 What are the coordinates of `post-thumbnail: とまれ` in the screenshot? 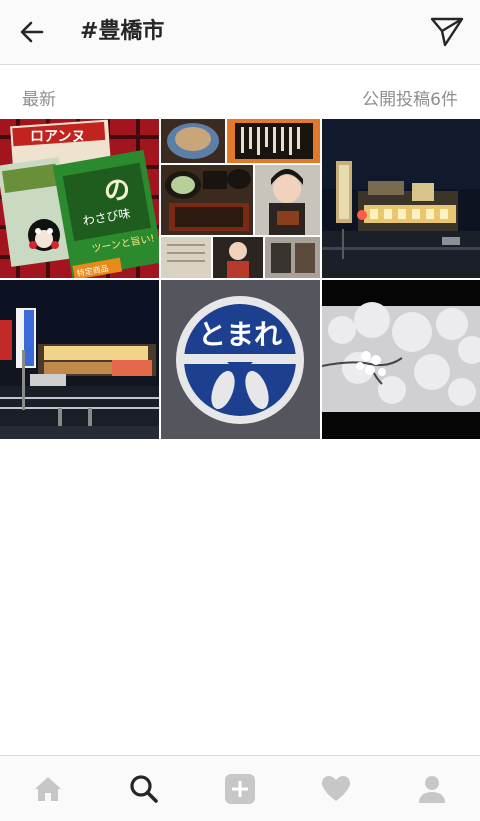 It's located at (240, 359).